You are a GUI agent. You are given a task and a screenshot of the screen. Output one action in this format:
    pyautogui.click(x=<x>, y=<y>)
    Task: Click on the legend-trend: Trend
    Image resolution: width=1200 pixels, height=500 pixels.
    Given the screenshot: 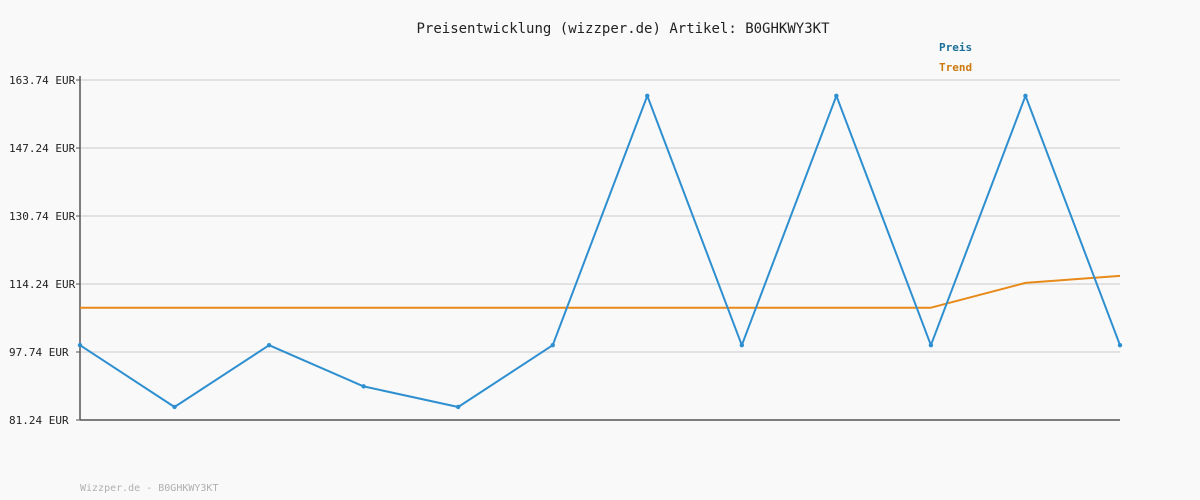 What is the action you would take?
    pyautogui.click(x=955, y=67)
    